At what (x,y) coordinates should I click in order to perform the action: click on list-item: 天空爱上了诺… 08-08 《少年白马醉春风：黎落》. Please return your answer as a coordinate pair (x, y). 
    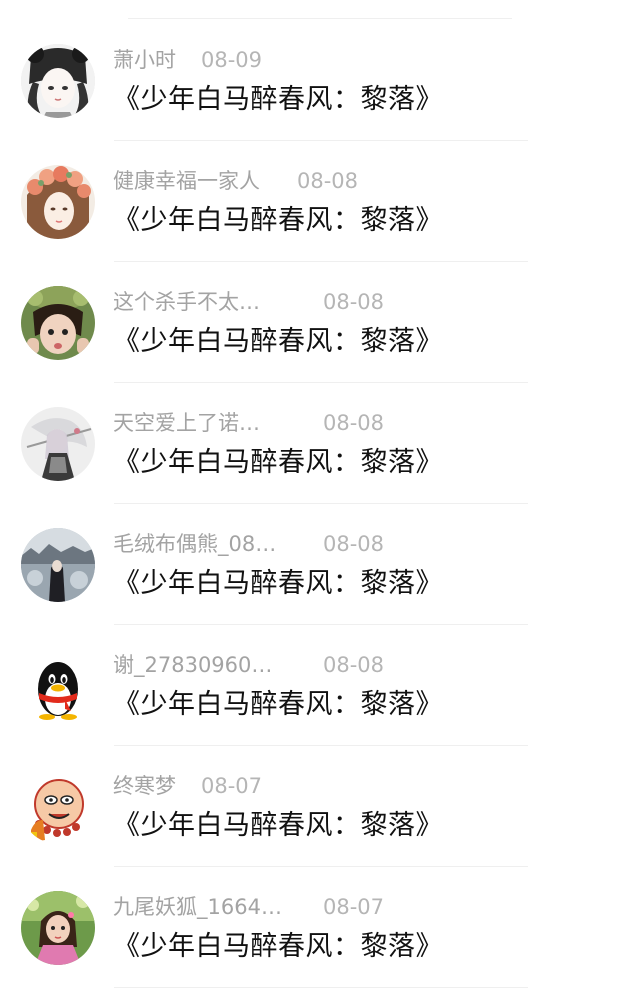
    Looking at the image, I should click on (320, 443).